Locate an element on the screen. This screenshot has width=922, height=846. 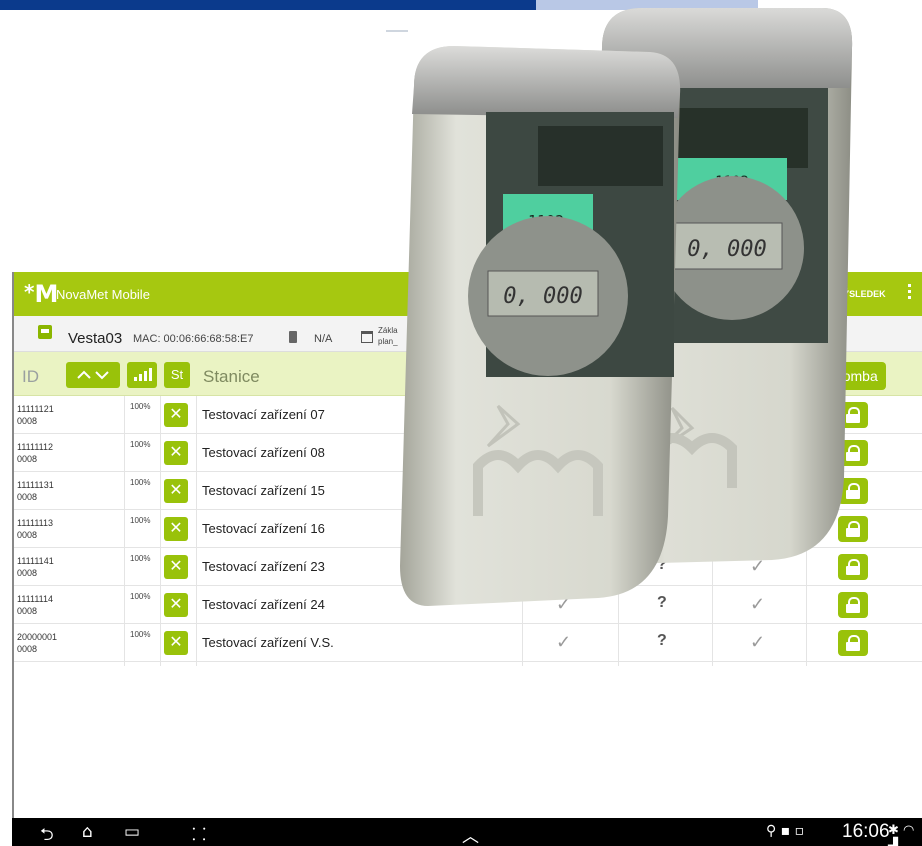
battery-status: N/A is located at coordinates (323, 339).